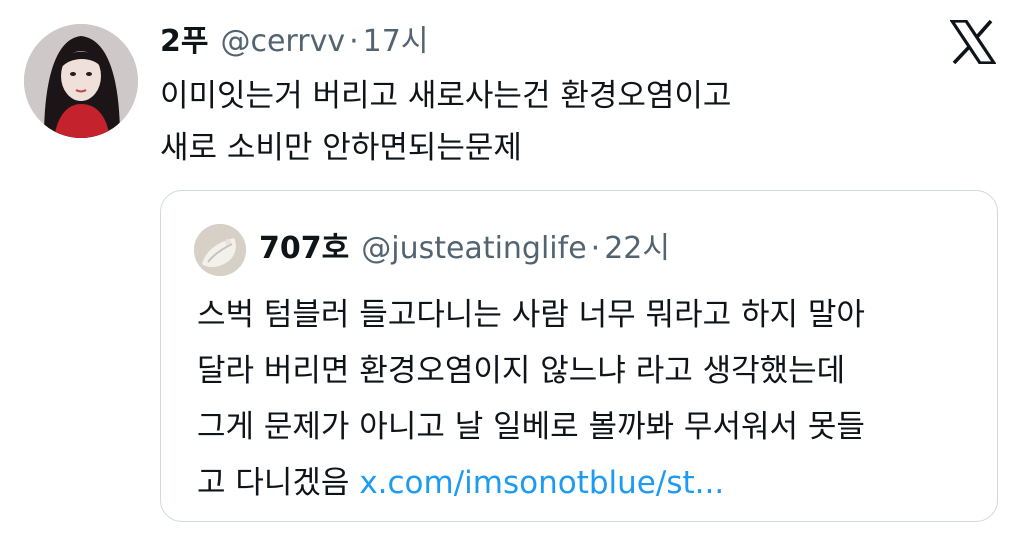  Describe the element at coordinates (520, 122) in the screenshot. I see `tweet-body: 이미잇는거 버리고 새로사는건 환경오염이고 새로 소비만 안하면되는문제` at that location.